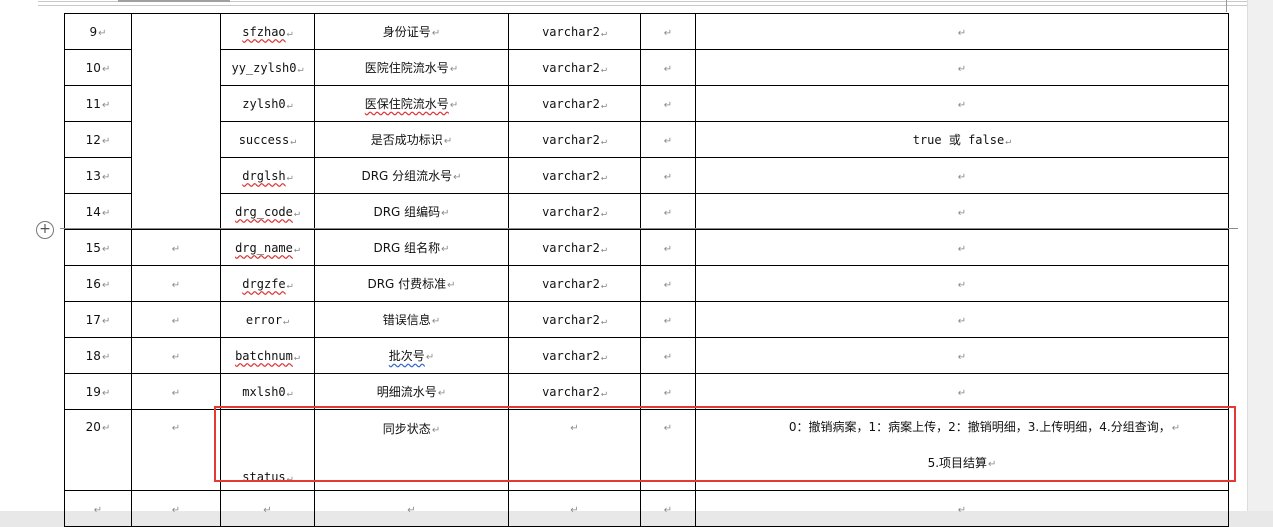 This screenshot has height=527, width=1273. What do you see at coordinates (98, 319) in the screenshot?
I see `row-number: 17↵` at bounding box center [98, 319].